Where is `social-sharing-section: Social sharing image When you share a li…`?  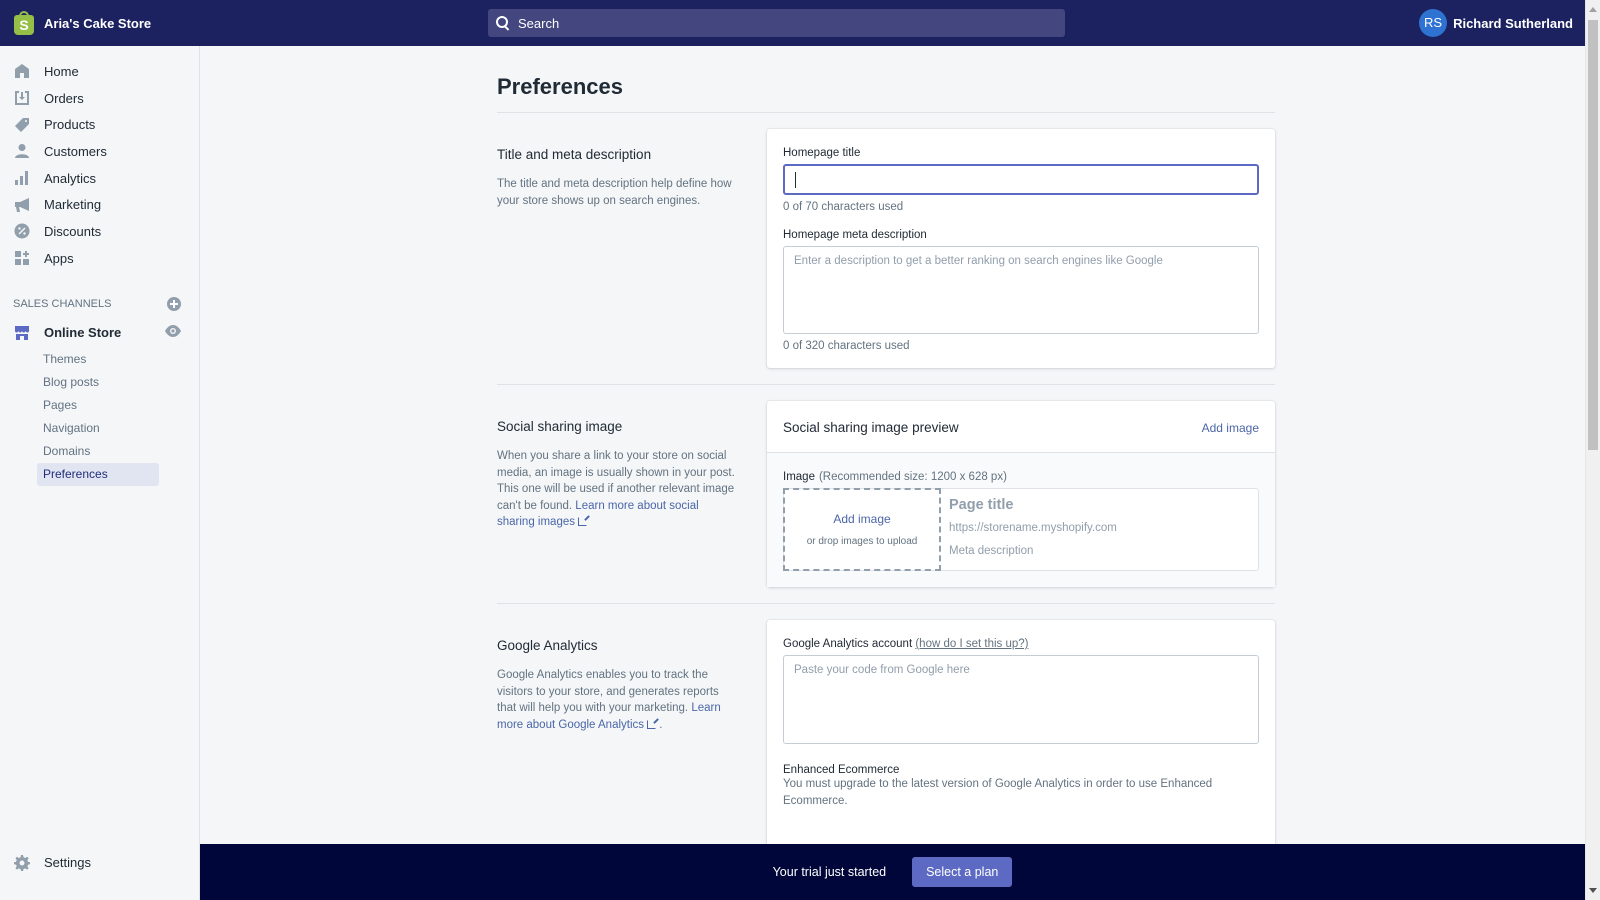 social-sharing-section: Social sharing image When you share a li… is located at coordinates (886, 494).